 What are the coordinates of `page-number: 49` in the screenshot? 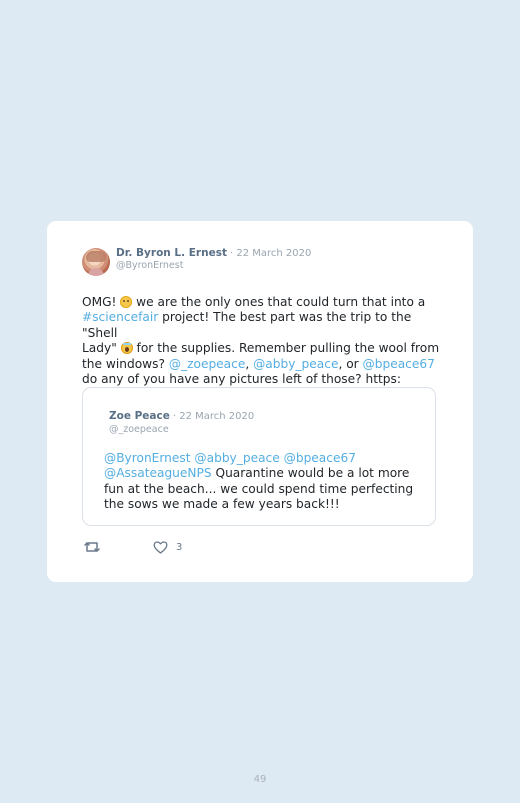 It's located at (260, 779).